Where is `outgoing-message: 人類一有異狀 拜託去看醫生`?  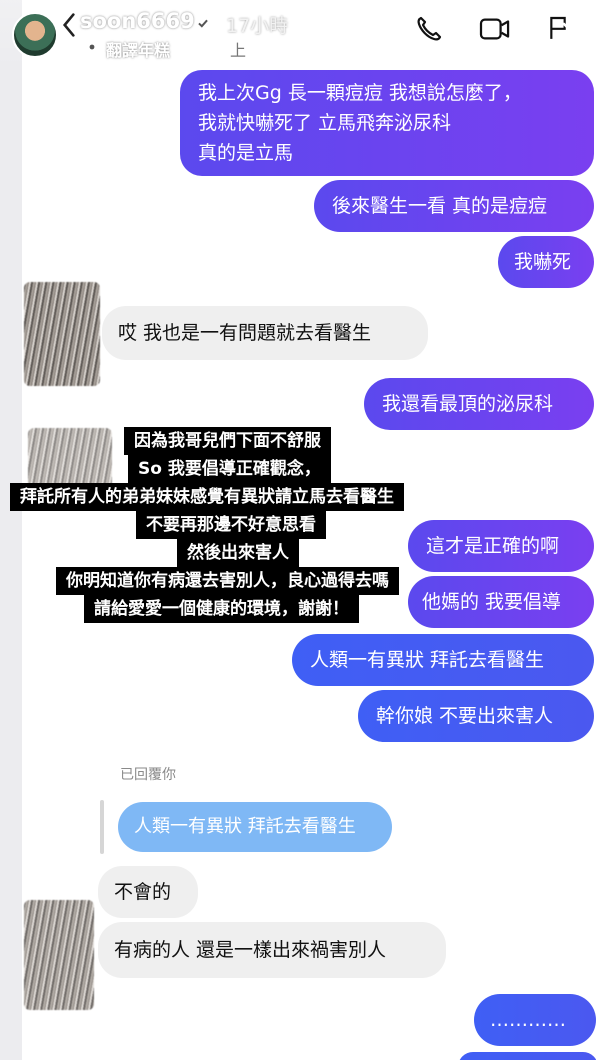 outgoing-message: 人類一有異狀 拜託去看醫生 is located at coordinates (443, 660).